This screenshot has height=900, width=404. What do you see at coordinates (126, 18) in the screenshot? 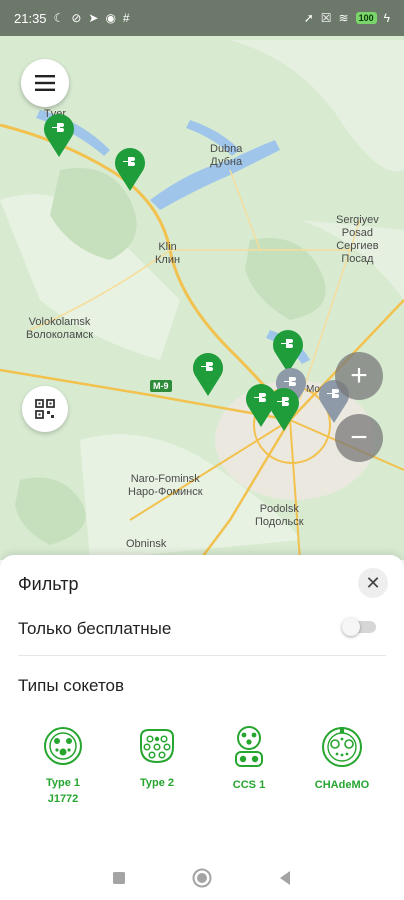
I see `hash-icon: #` at bounding box center [126, 18].